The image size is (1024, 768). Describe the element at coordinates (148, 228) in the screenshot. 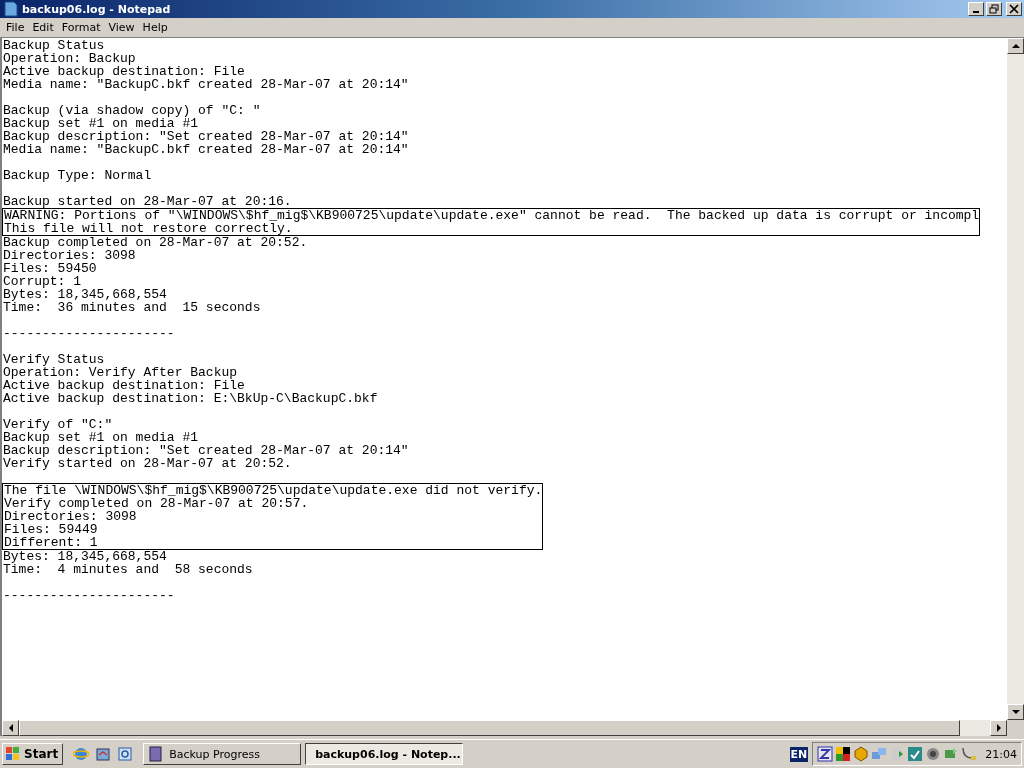

I see `text-line: This file will not restore correctly.` at that location.